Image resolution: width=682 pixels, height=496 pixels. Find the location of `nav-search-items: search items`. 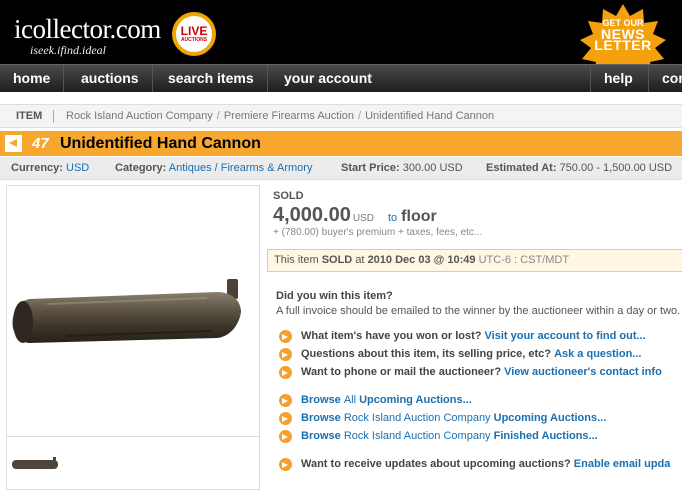

nav-search-items: search items is located at coordinates (211, 78).